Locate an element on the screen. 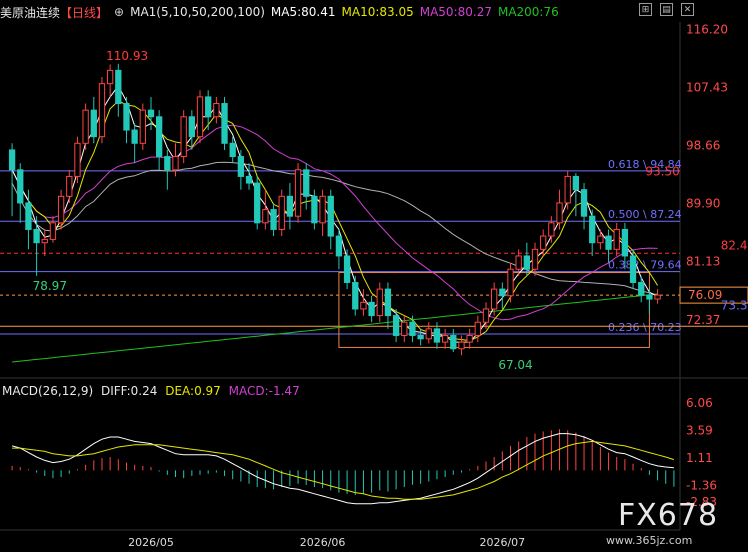  ma5-value: MA5:80.41 is located at coordinates (303, 12).